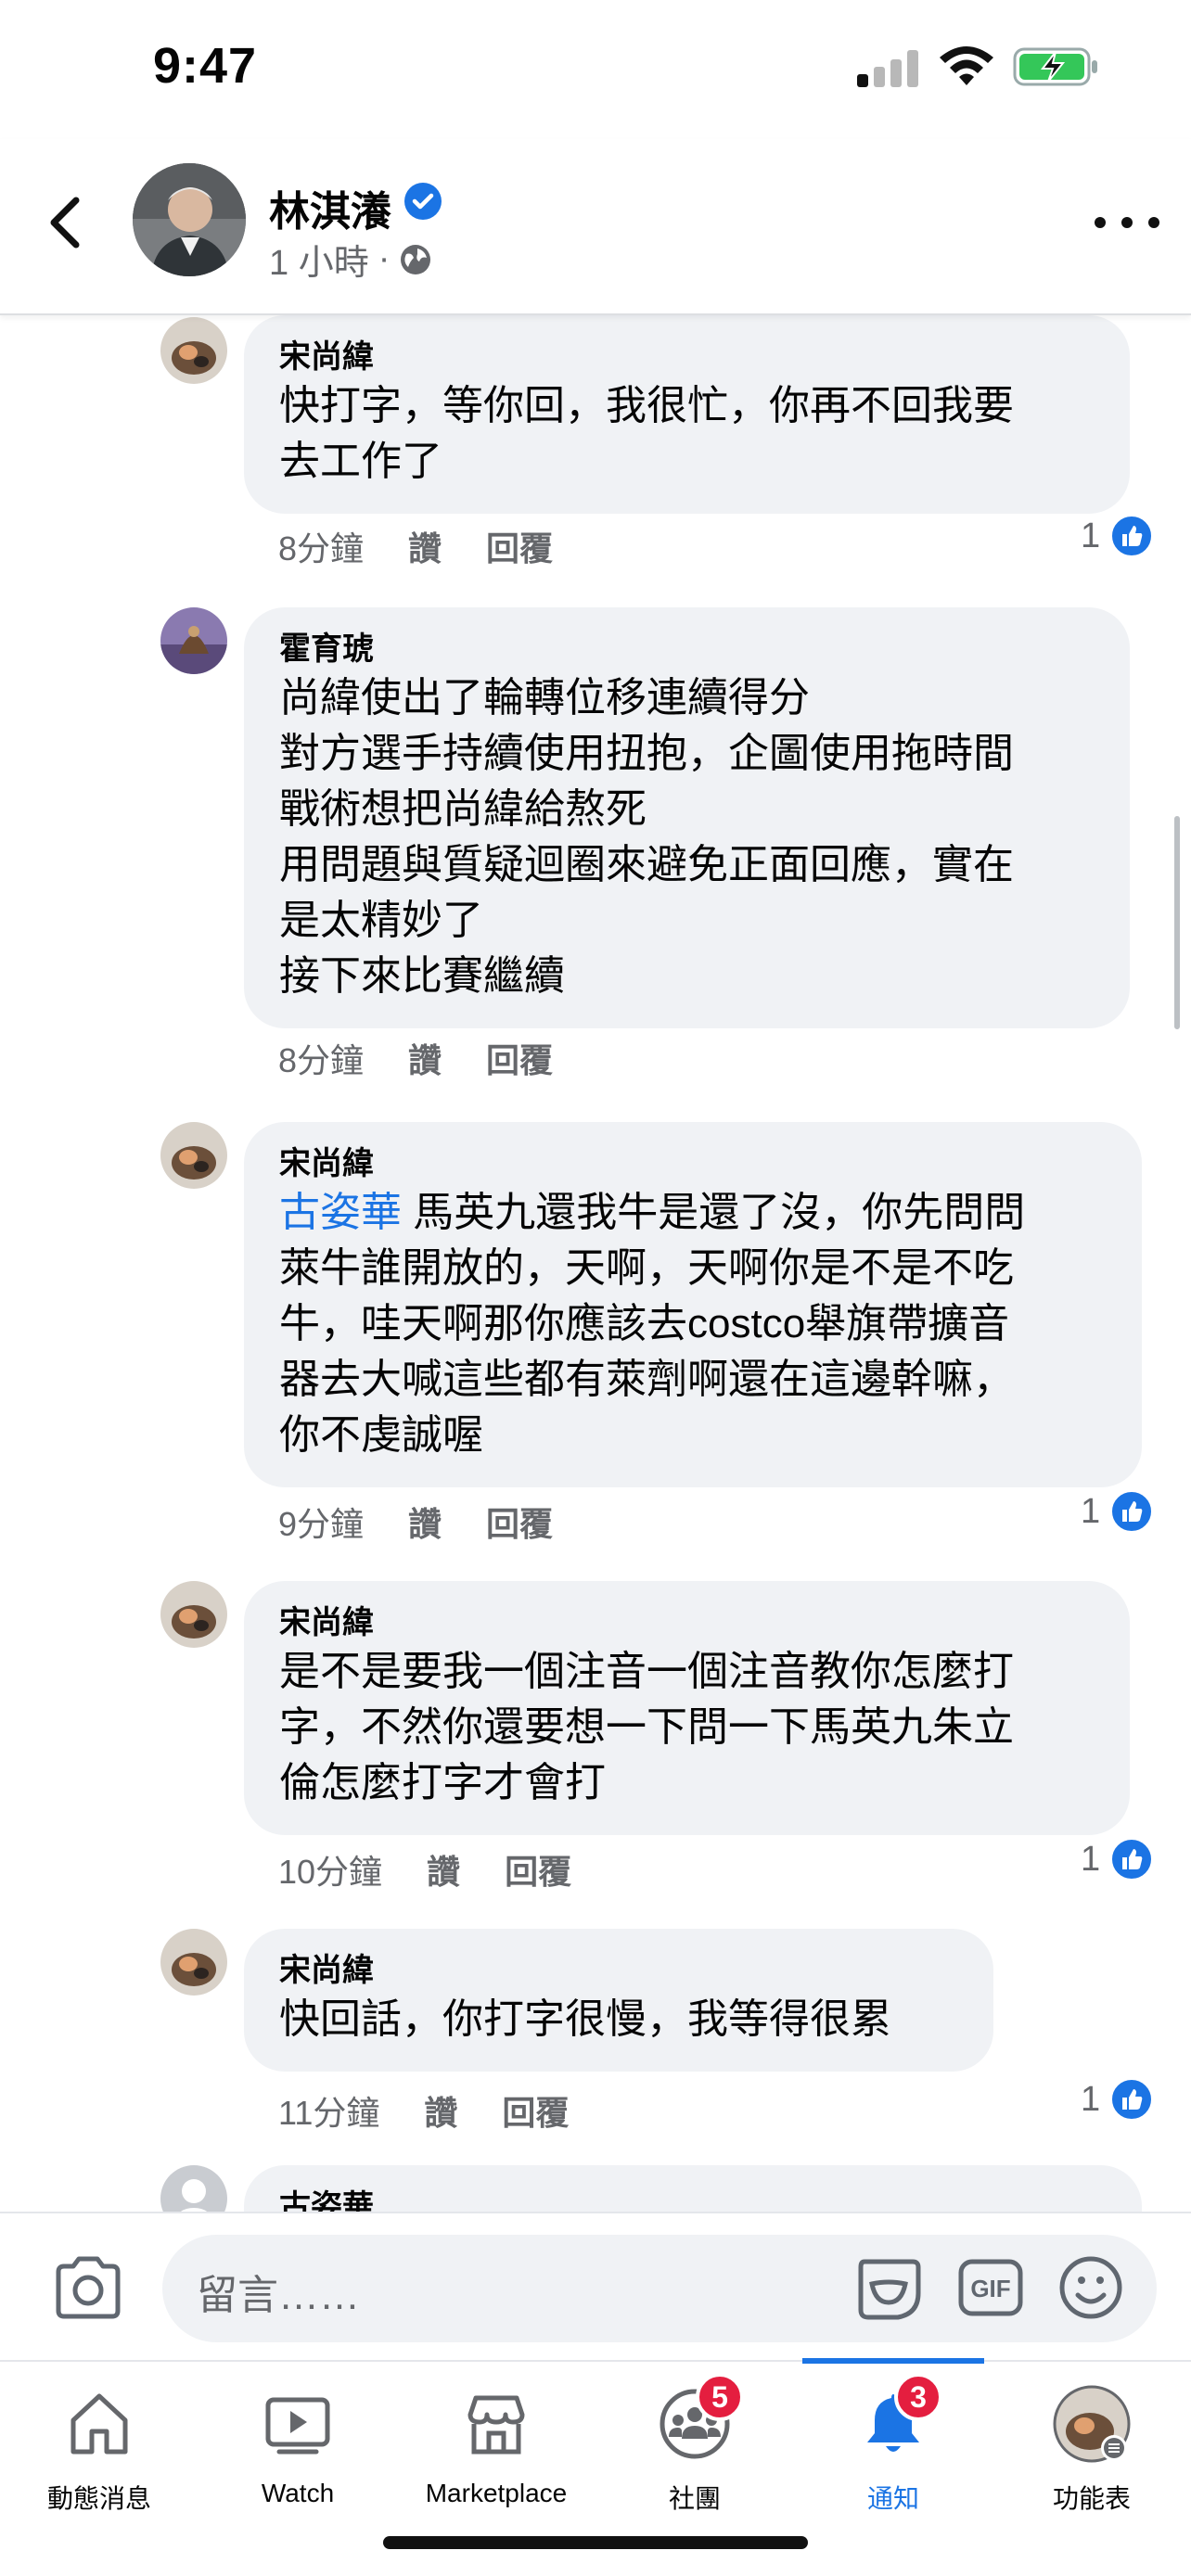 This screenshot has height=2576, width=1191. I want to click on groups-badge: 5, so click(720, 2397).